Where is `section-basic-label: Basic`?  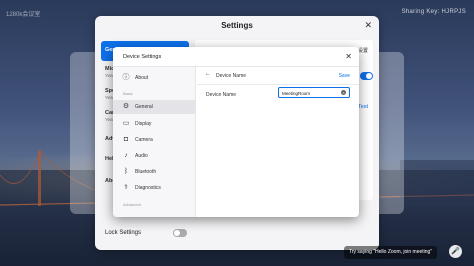
section-basic-label: Basic is located at coordinates (128, 93).